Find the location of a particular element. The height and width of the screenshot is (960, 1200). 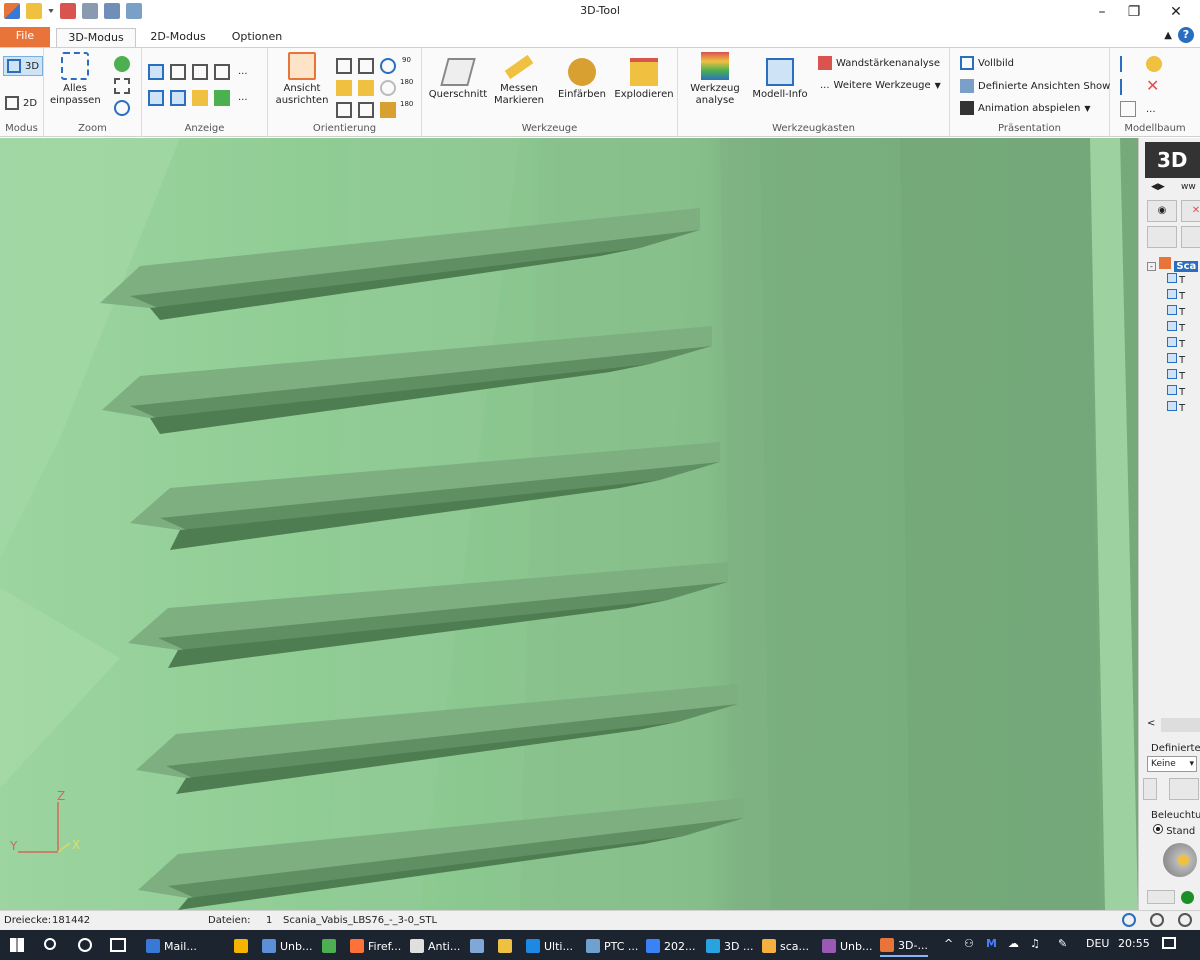

tree-expand-icon is located at coordinates (1162, 237).